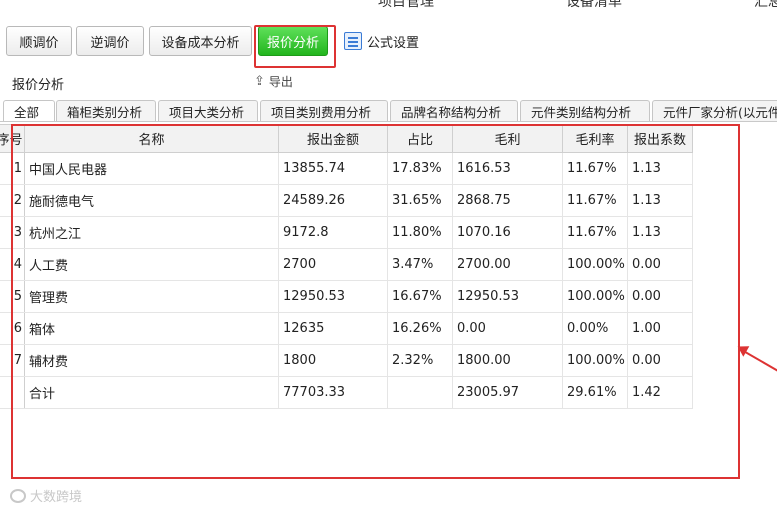 The width and height of the screenshot is (777, 512). I want to click on tab-all: 全部, so click(29, 110).